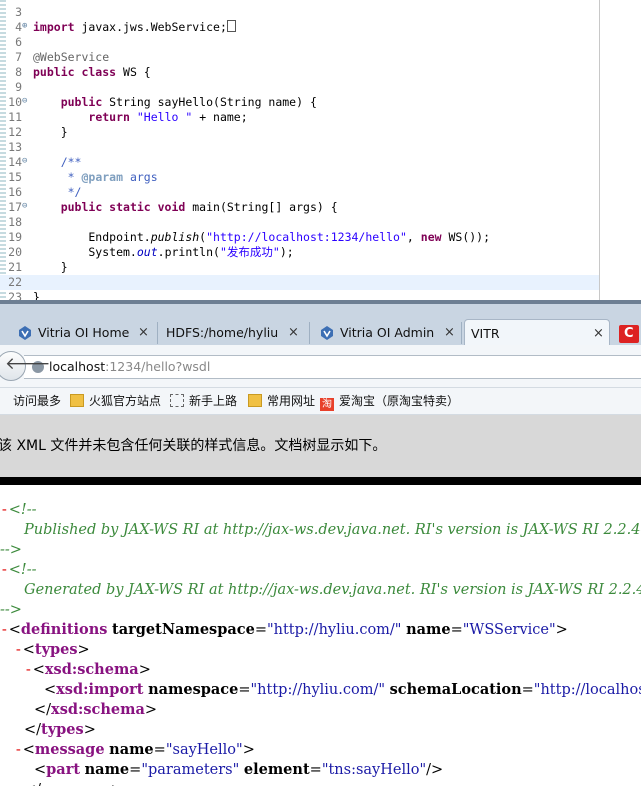  I want to click on tab-label: VITR, so click(485, 333).